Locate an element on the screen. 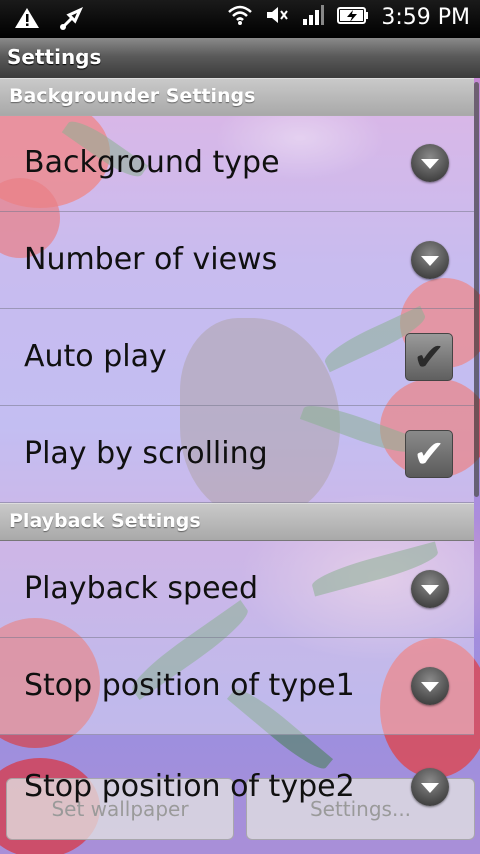 This screenshot has height=854, width=480. section-header-playback: Playback Settings is located at coordinates (237, 522).